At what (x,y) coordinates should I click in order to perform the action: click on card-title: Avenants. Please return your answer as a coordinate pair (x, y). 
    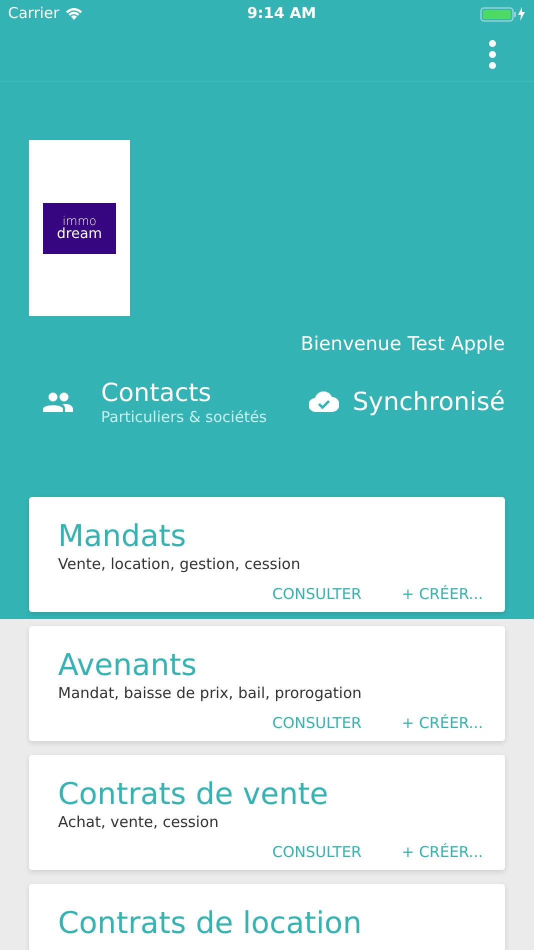
    Looking at the image, I should click on (128, 666).